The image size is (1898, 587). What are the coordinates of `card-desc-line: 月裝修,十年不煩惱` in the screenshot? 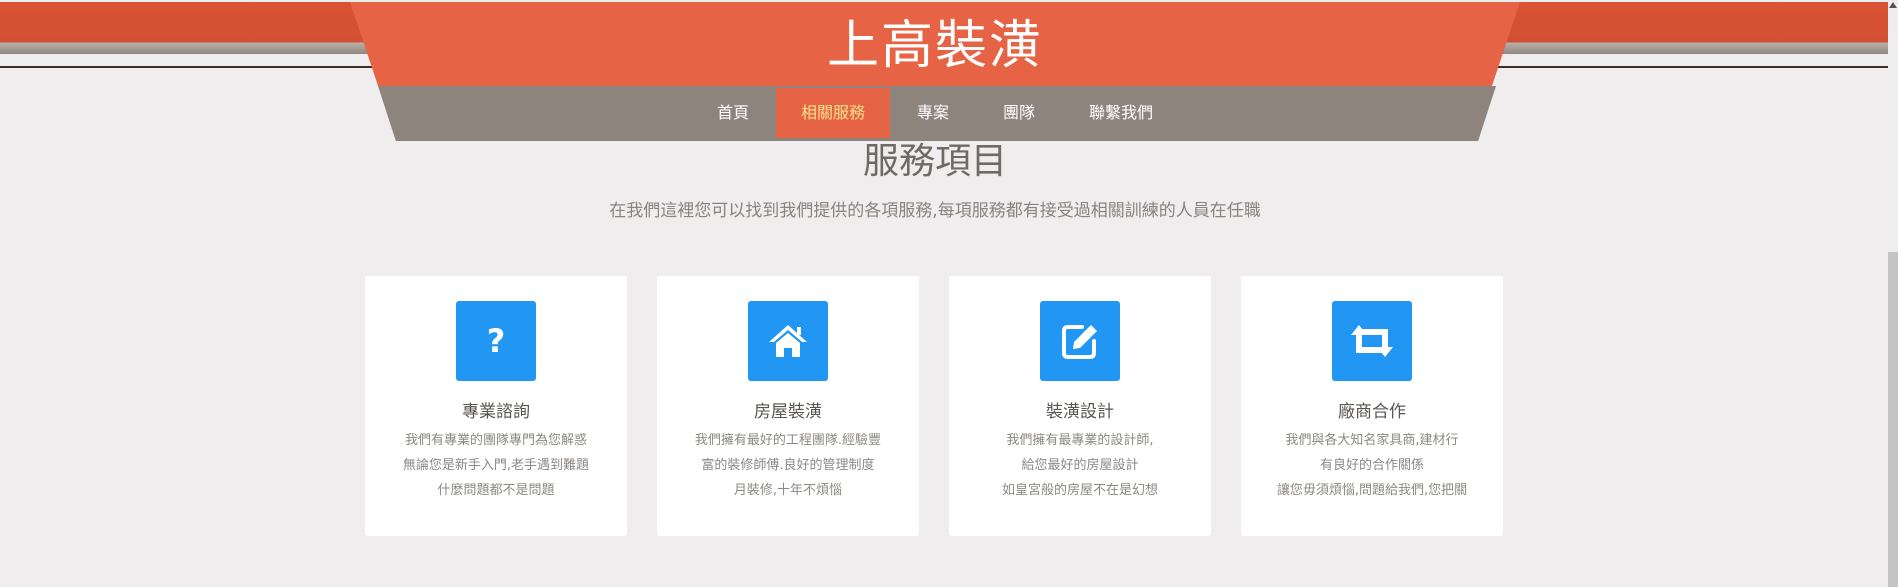 It's located at (788, 490).